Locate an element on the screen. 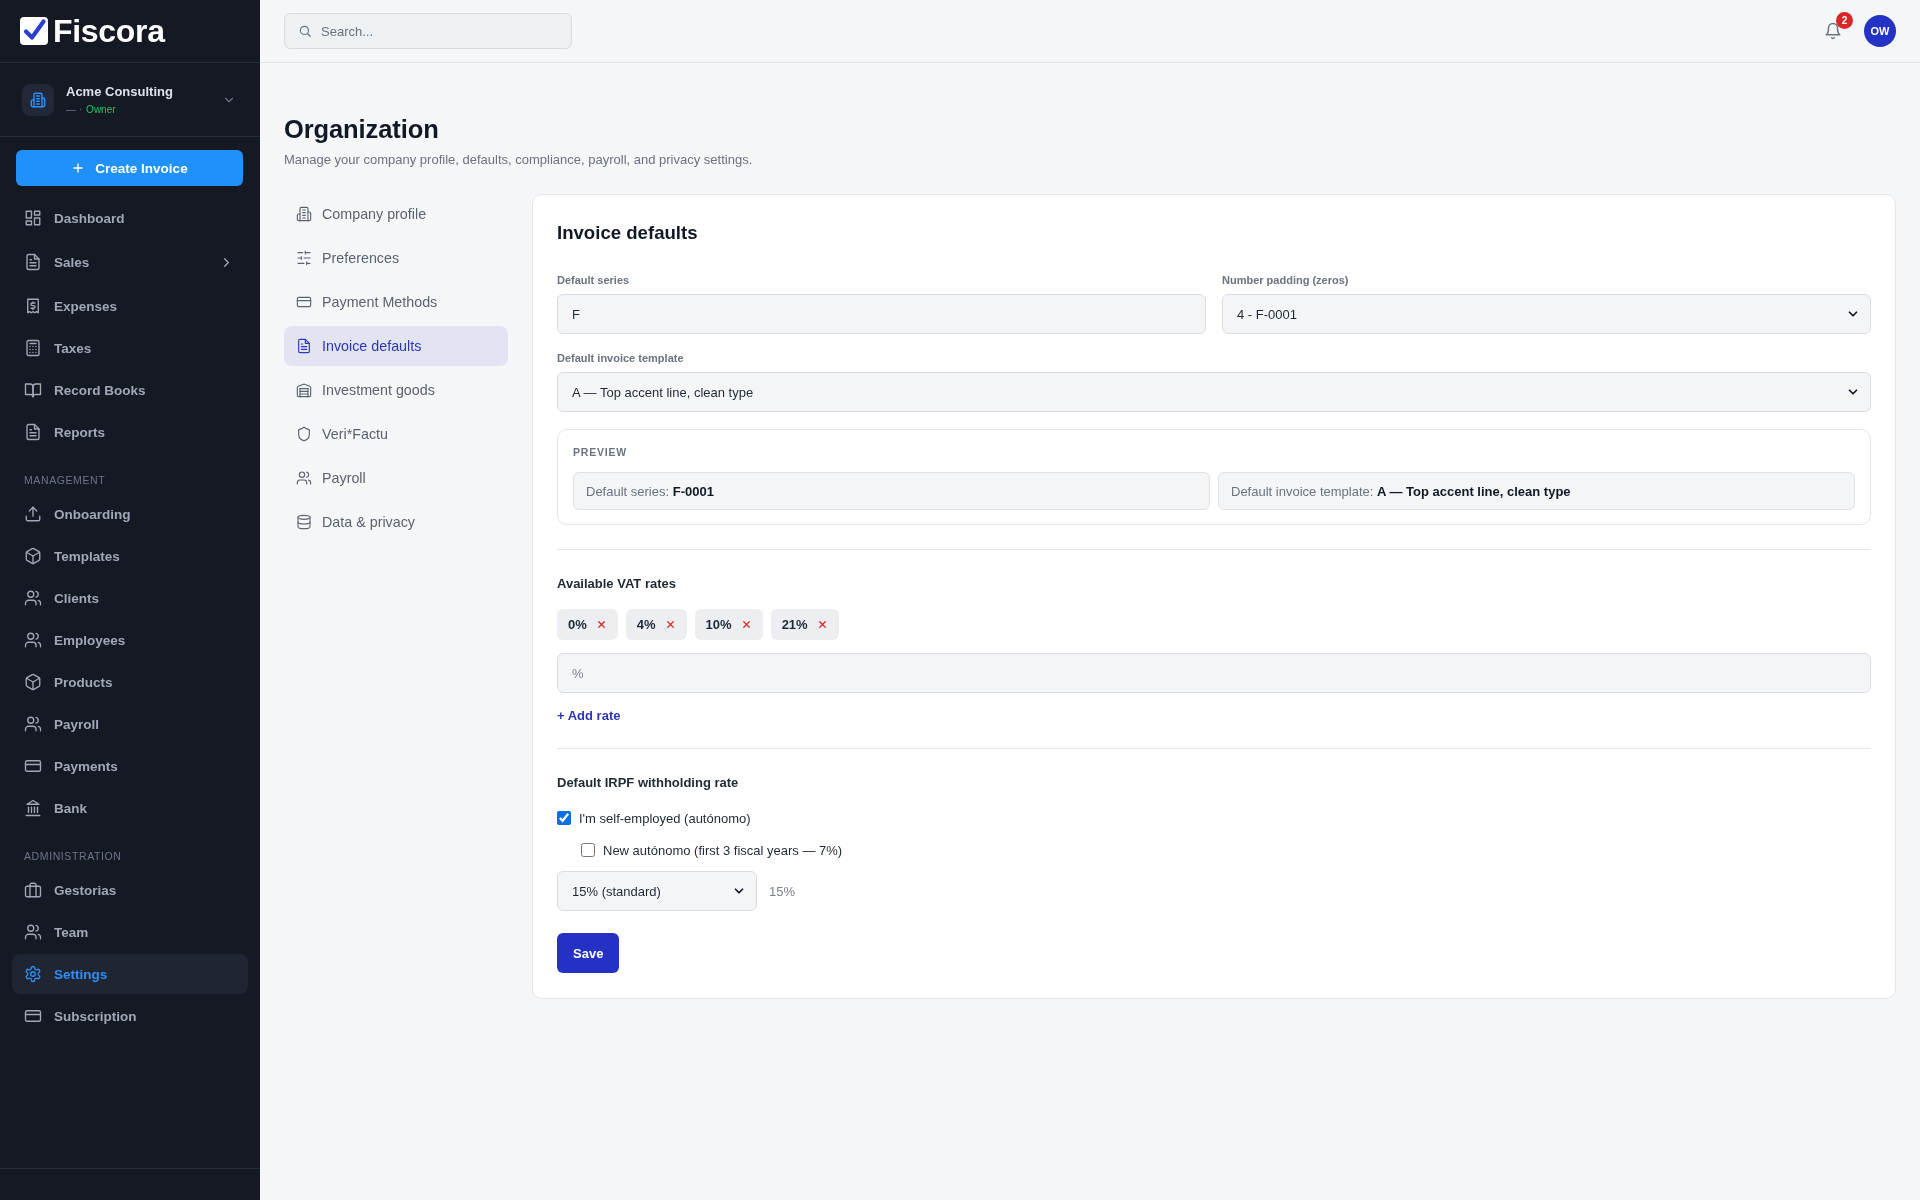 The height and width of the screenshot is (1200, 1920). settings-nav-item: Payroll is located at coordinates (396, 478).